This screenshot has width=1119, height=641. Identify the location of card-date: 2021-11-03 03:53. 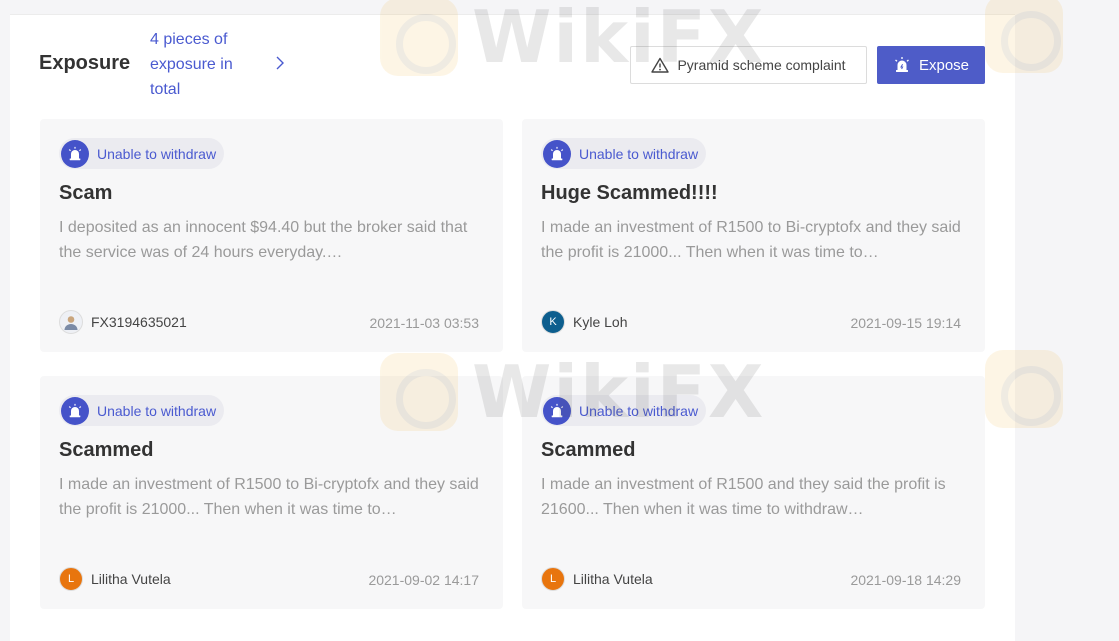
(424, 323).